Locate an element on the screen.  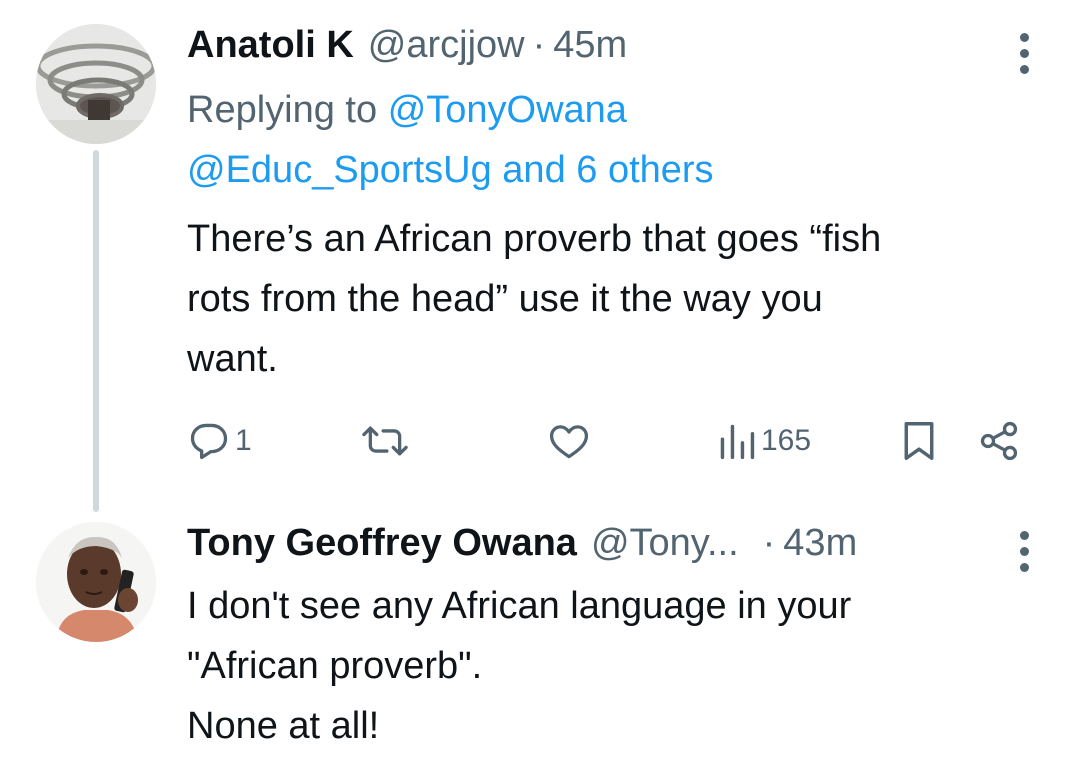
views-button: 165 is located at coordinates (764, 441).